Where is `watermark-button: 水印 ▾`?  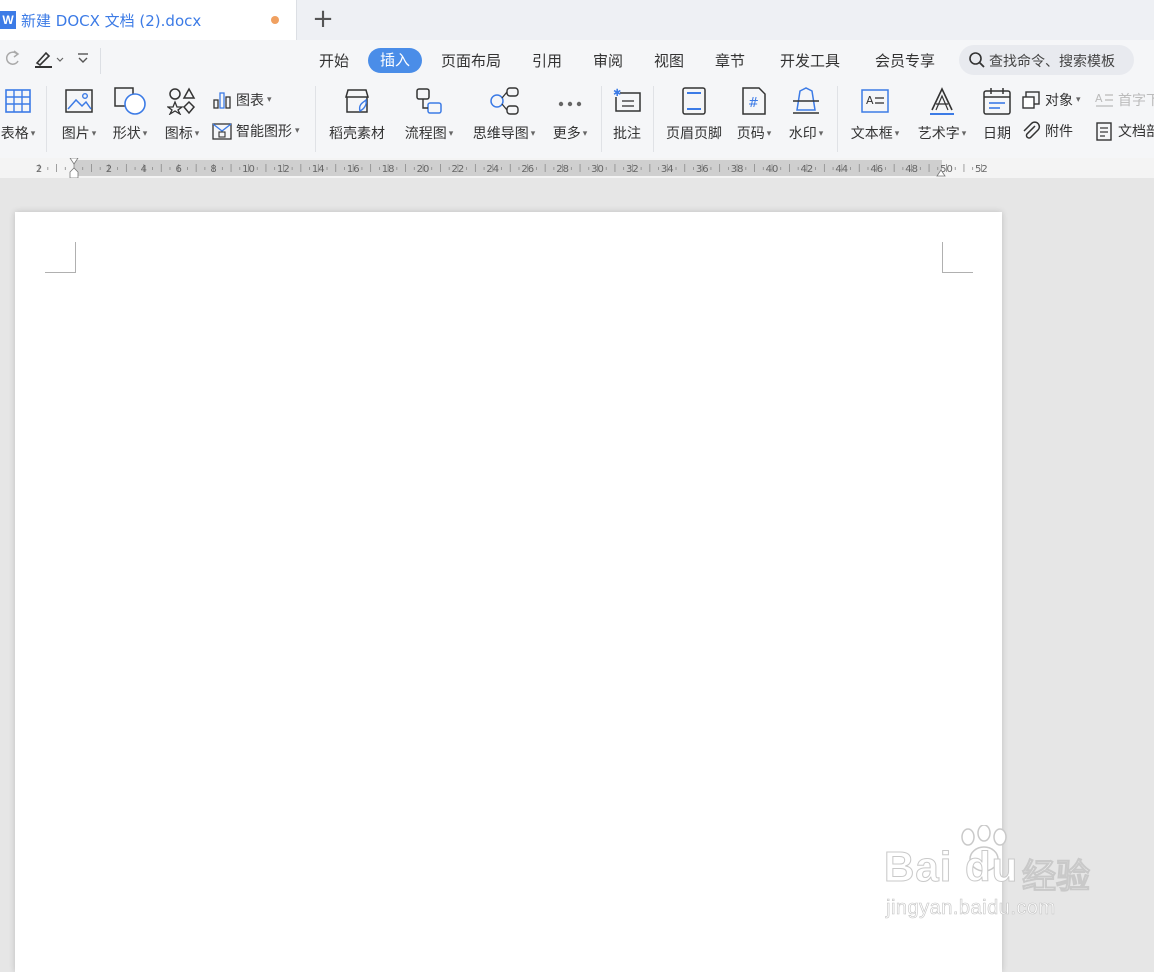
watermark-button: 水印 ▾ is located at coordinates (806, 119).